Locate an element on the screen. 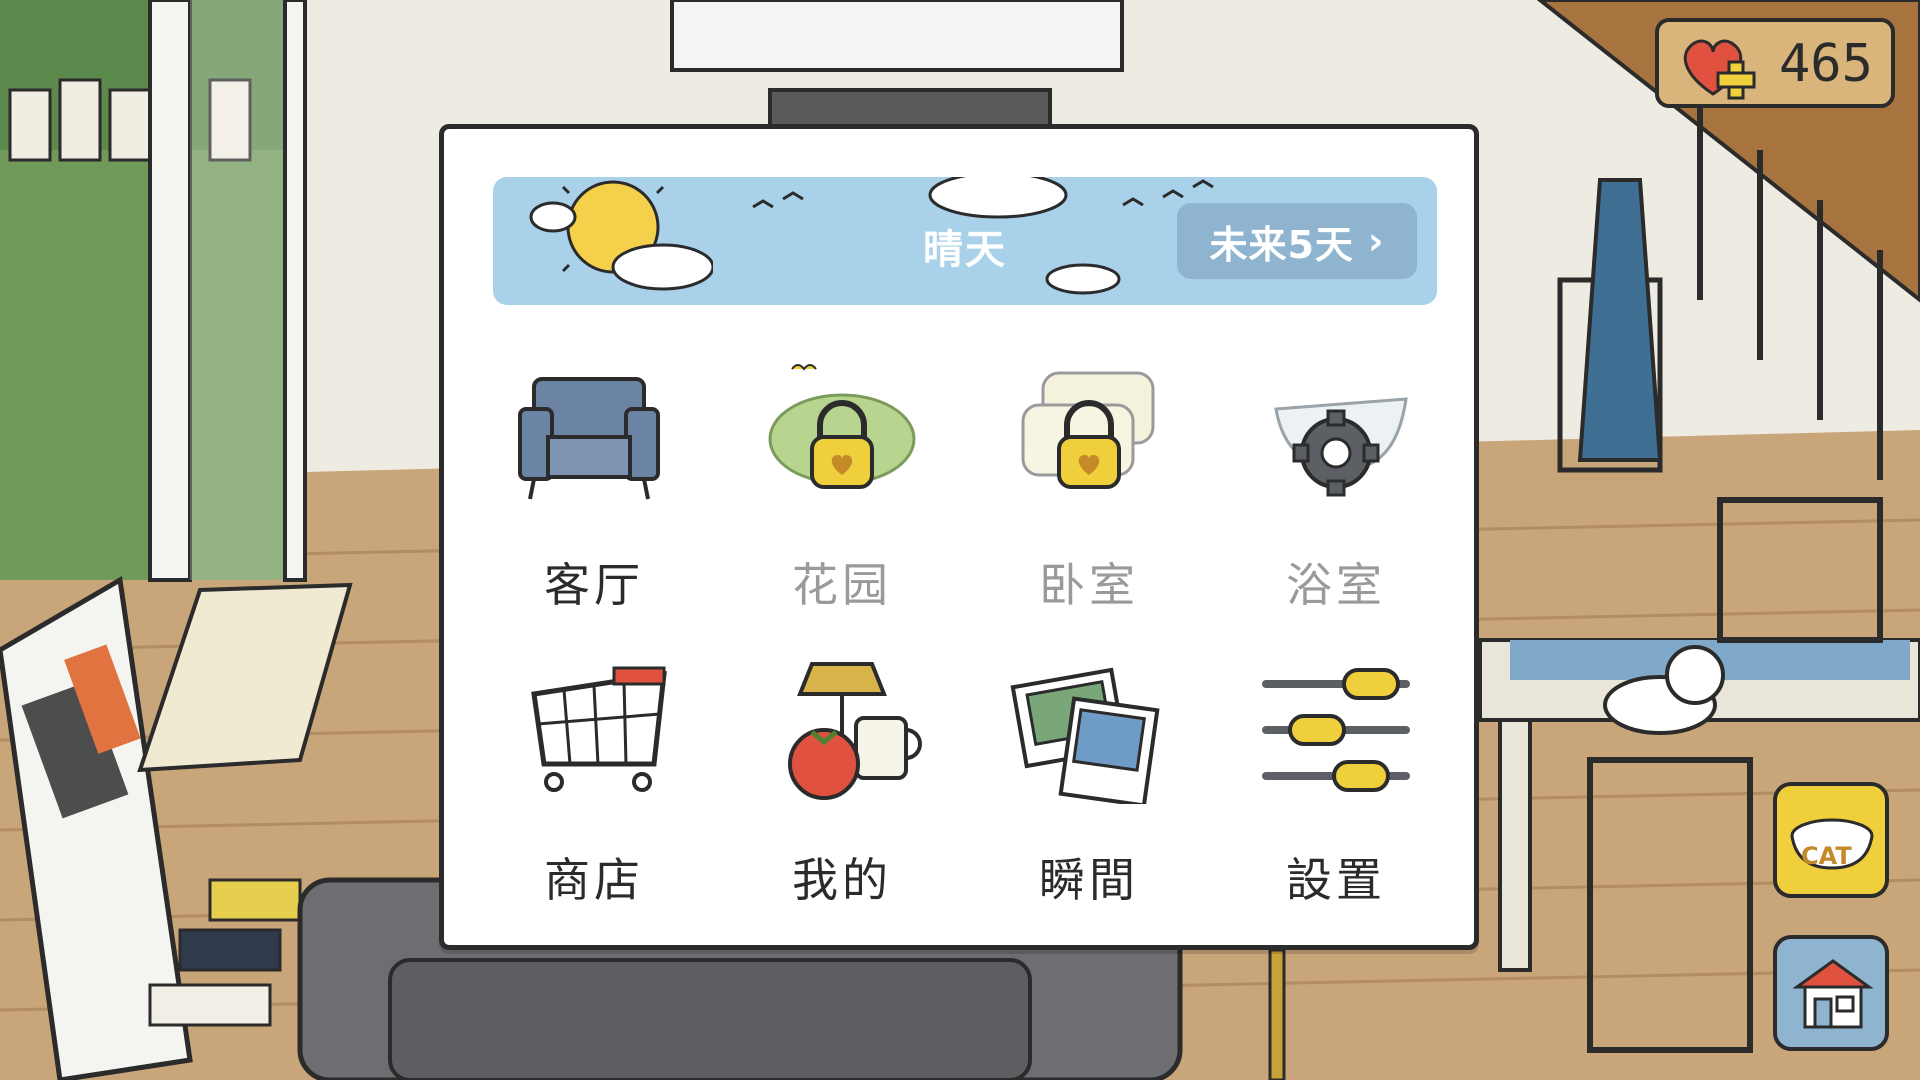 The image size is (1920, 1080). menu-item-shop: 商店 is located at coordinates (594, 784).